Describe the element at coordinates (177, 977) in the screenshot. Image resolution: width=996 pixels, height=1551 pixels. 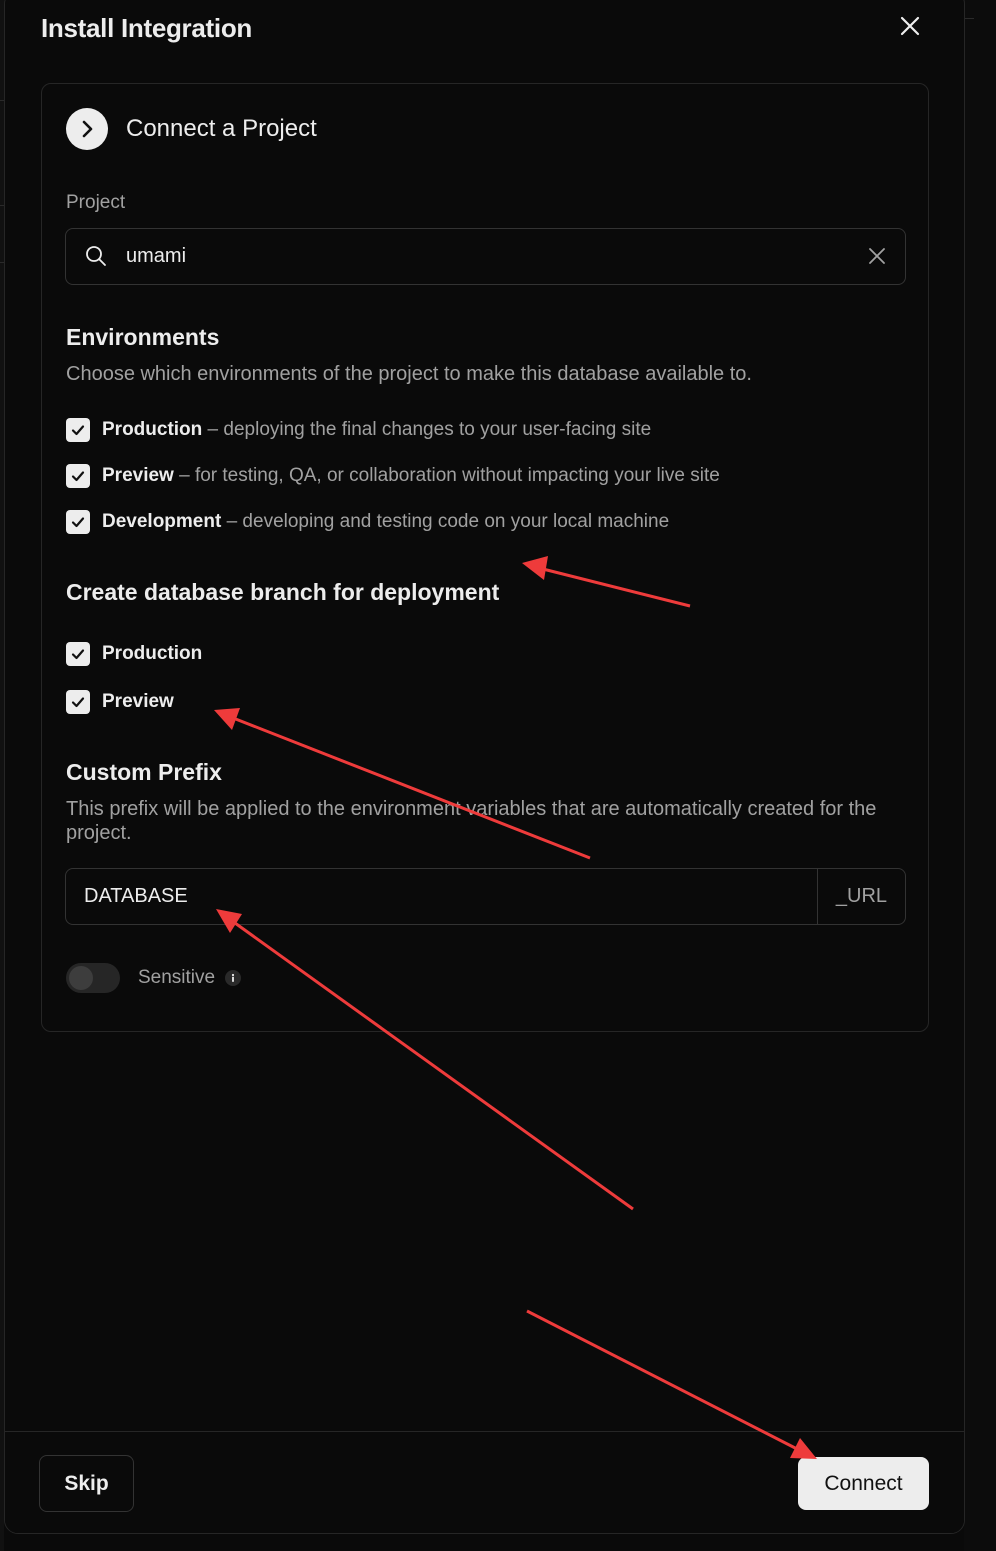
I see `sensitive-label: Sensitive` at that location.